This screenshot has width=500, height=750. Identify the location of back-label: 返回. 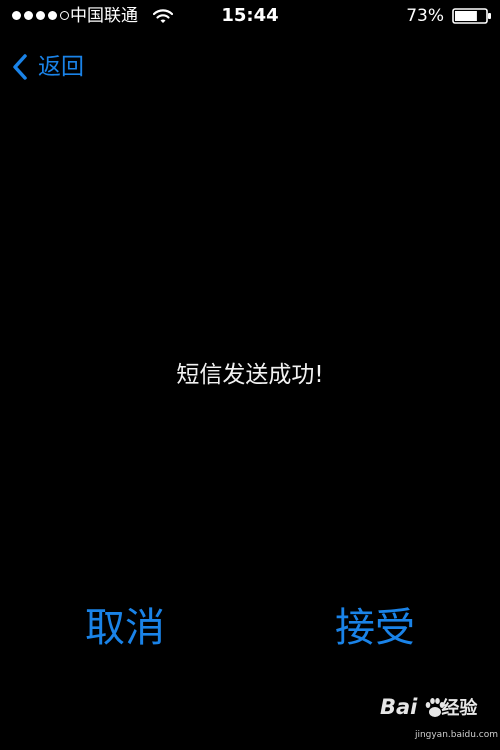
(61, 67).